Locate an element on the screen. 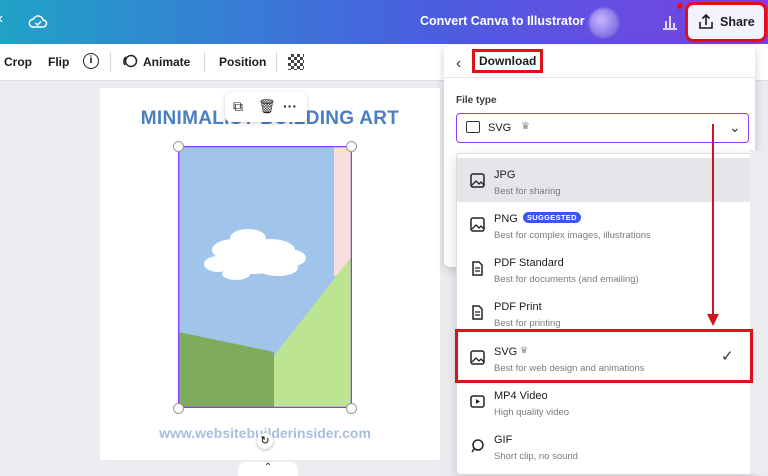 The image size is (768, 476). option-name: SVG is located at coordinates (506, 352).